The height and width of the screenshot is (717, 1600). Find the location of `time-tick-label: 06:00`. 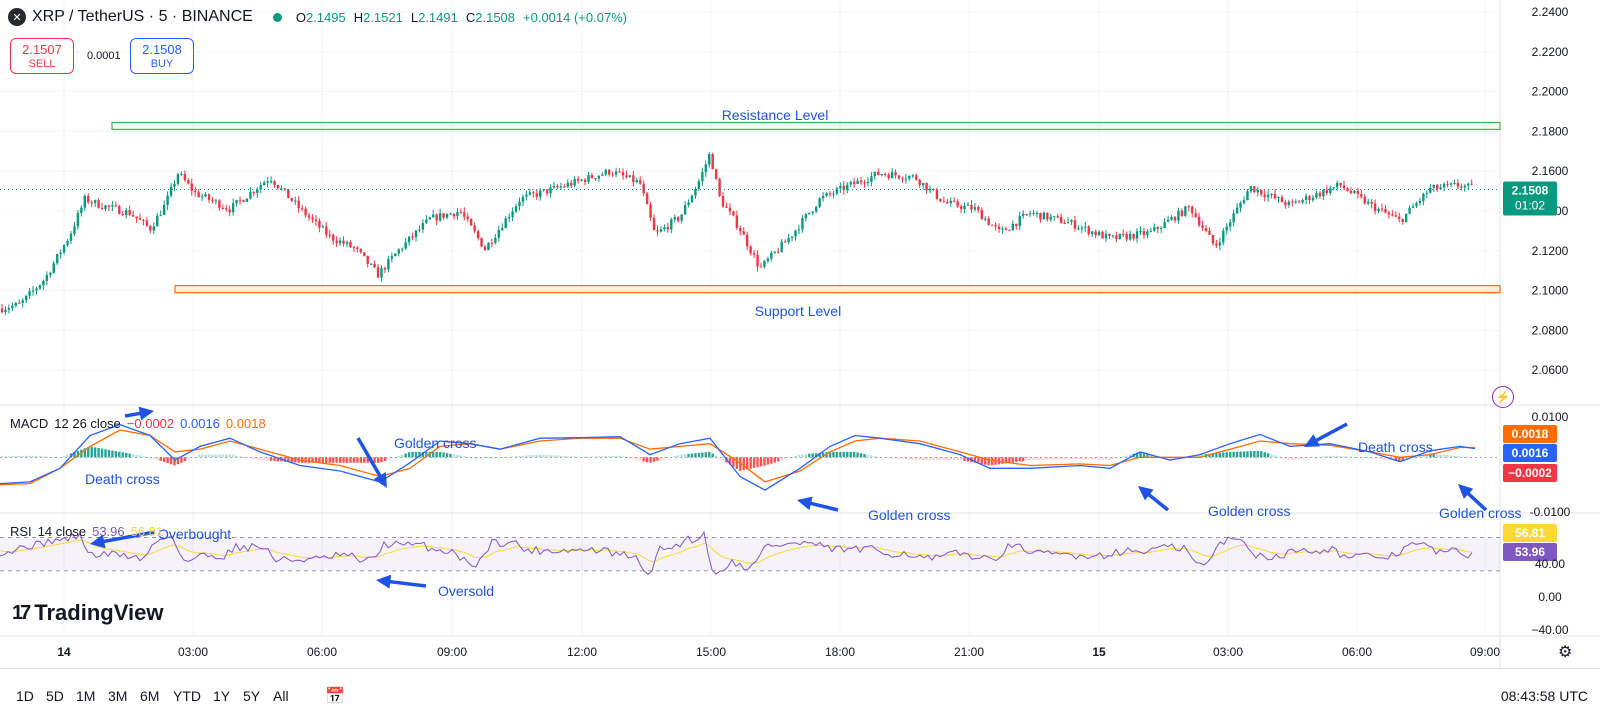

time-tick-label: 06:00 is located at coordinates (322, 652).